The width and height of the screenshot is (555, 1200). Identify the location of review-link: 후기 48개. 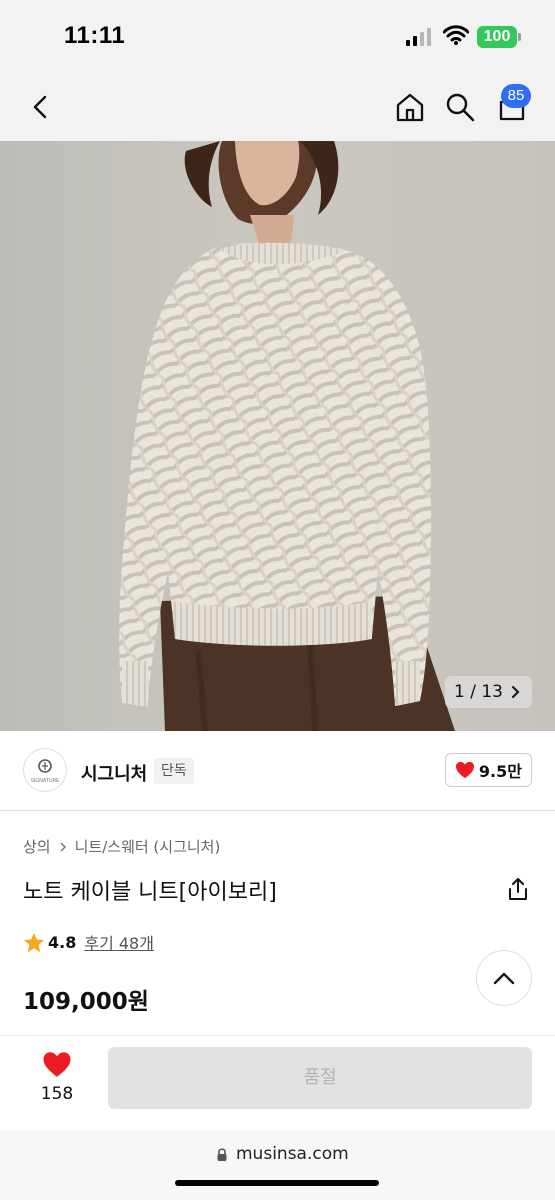
(119, 942).